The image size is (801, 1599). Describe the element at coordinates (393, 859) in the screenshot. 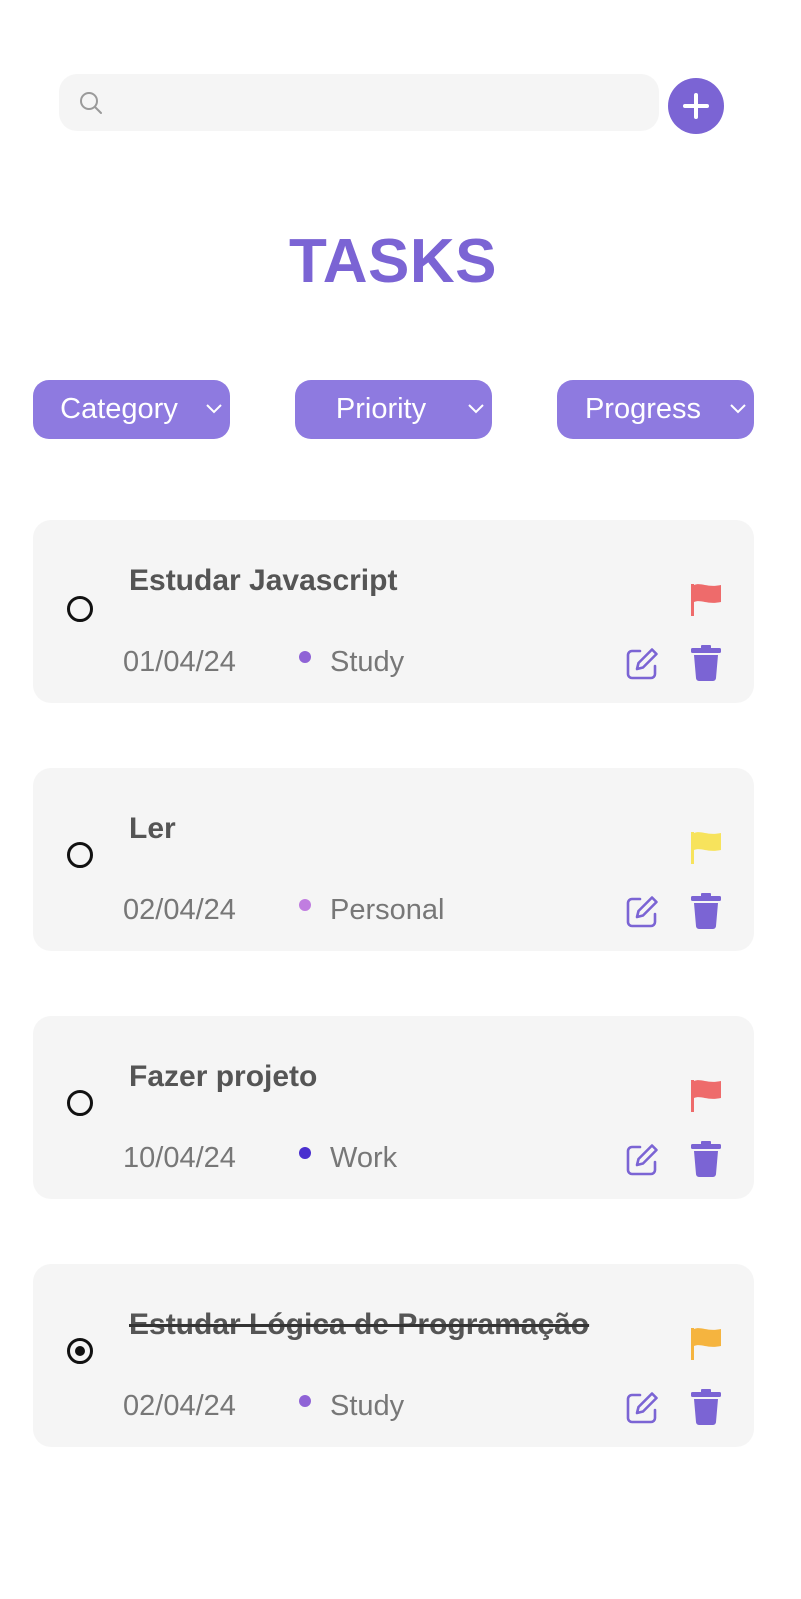

I see `task-card: Ler 02/04/24 Personal` at that location.